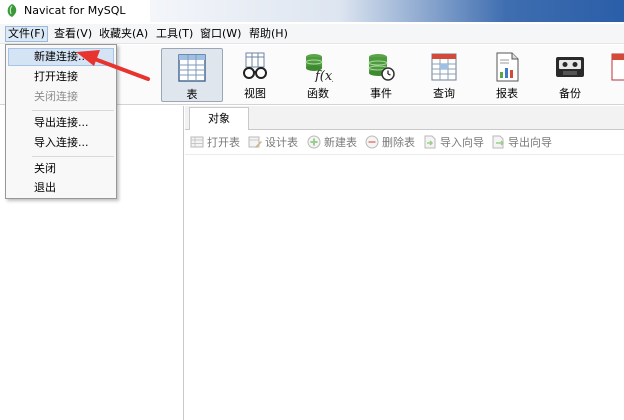 Image resolution: width=624 pixels, height=420 pixels. I want to click on window-title: Navicat for MySQL, so click(75, 10).